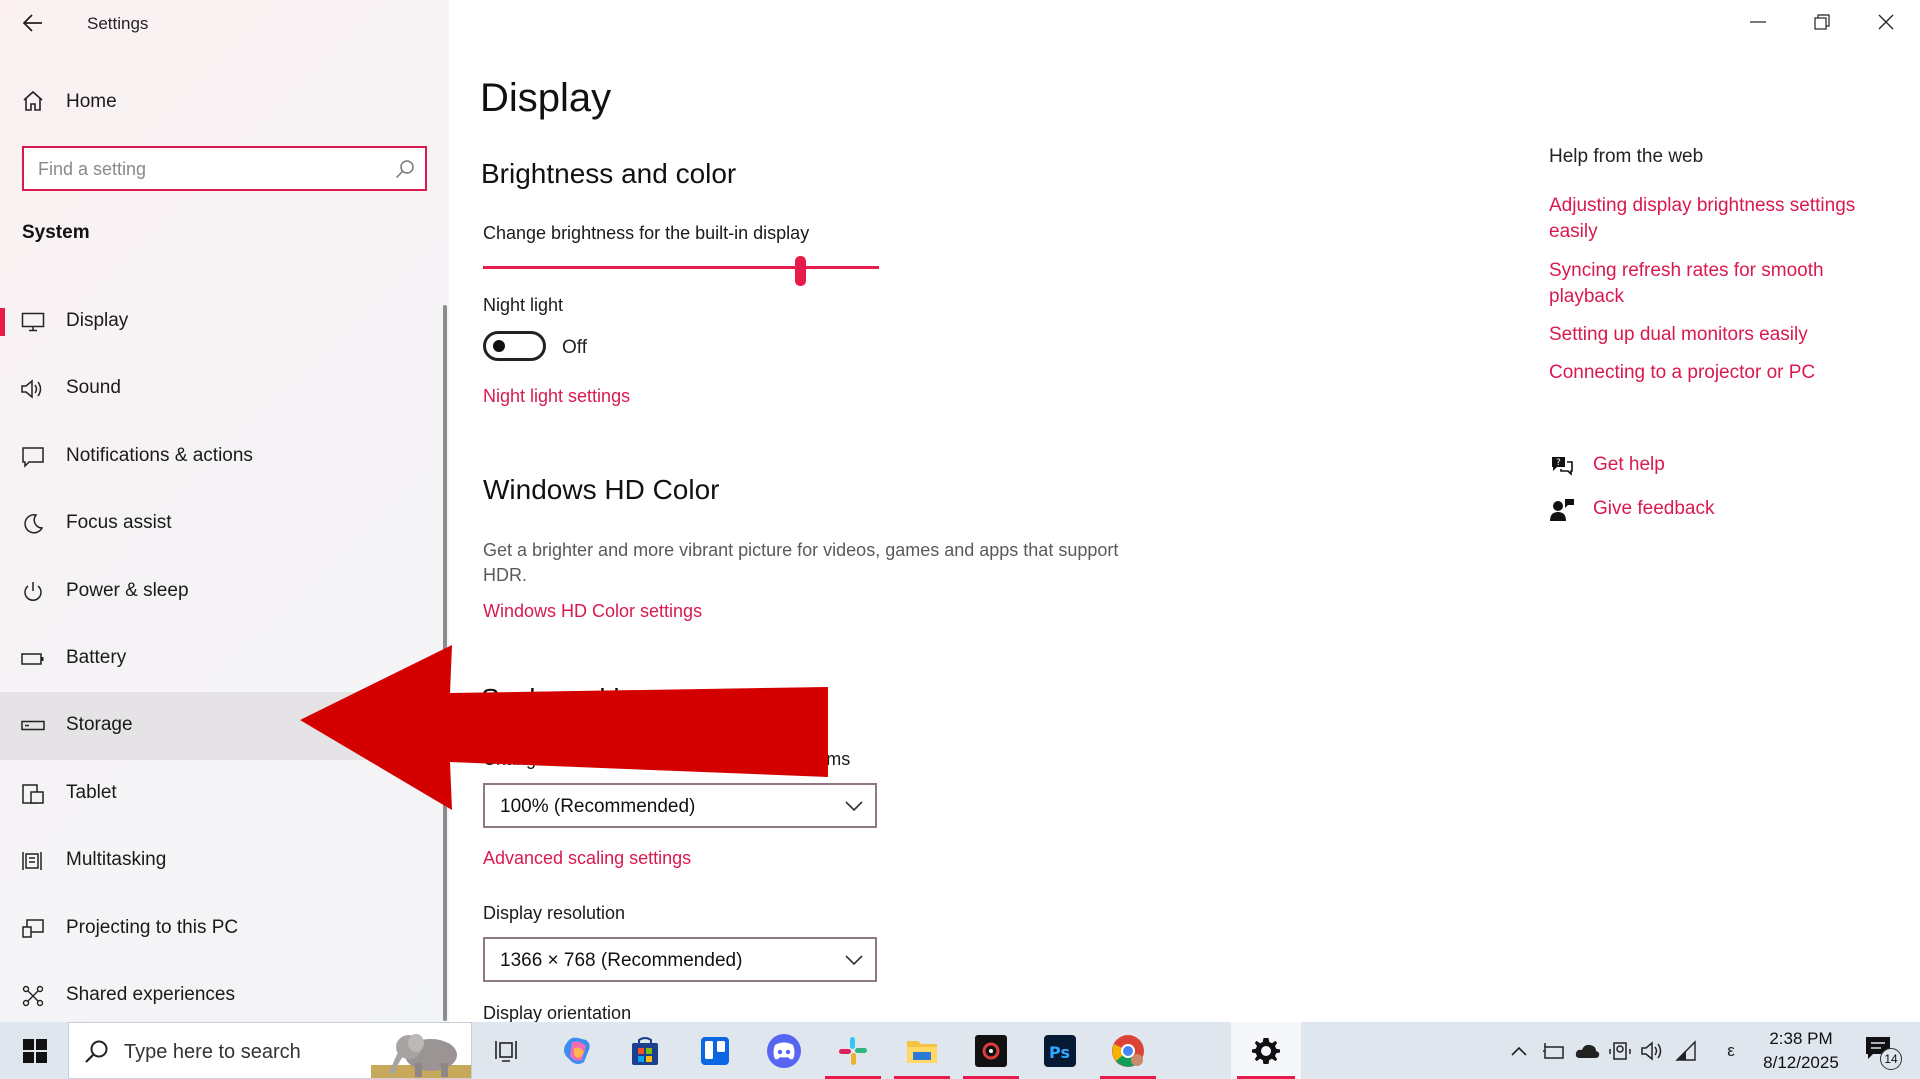 Image resolution: width=1920 pixels, height=1079 pixels. What do you see at coordinates (506, 1050) in the screenshot?
I see `task-view-button` at bounding box center [506, 1050].